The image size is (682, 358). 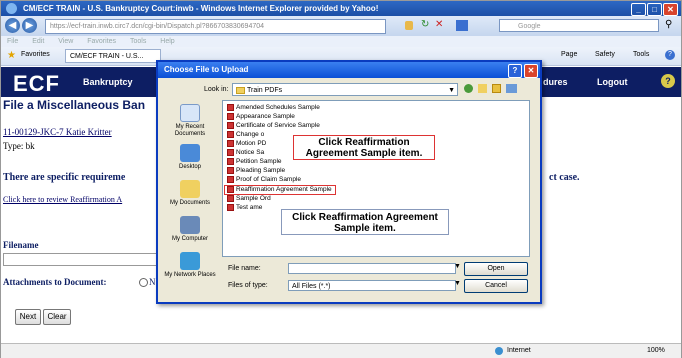 What do you see at coordinates (190, 275) in the screenshot?
I see `place-label: My Network Places` at bounding box center [190, 275].